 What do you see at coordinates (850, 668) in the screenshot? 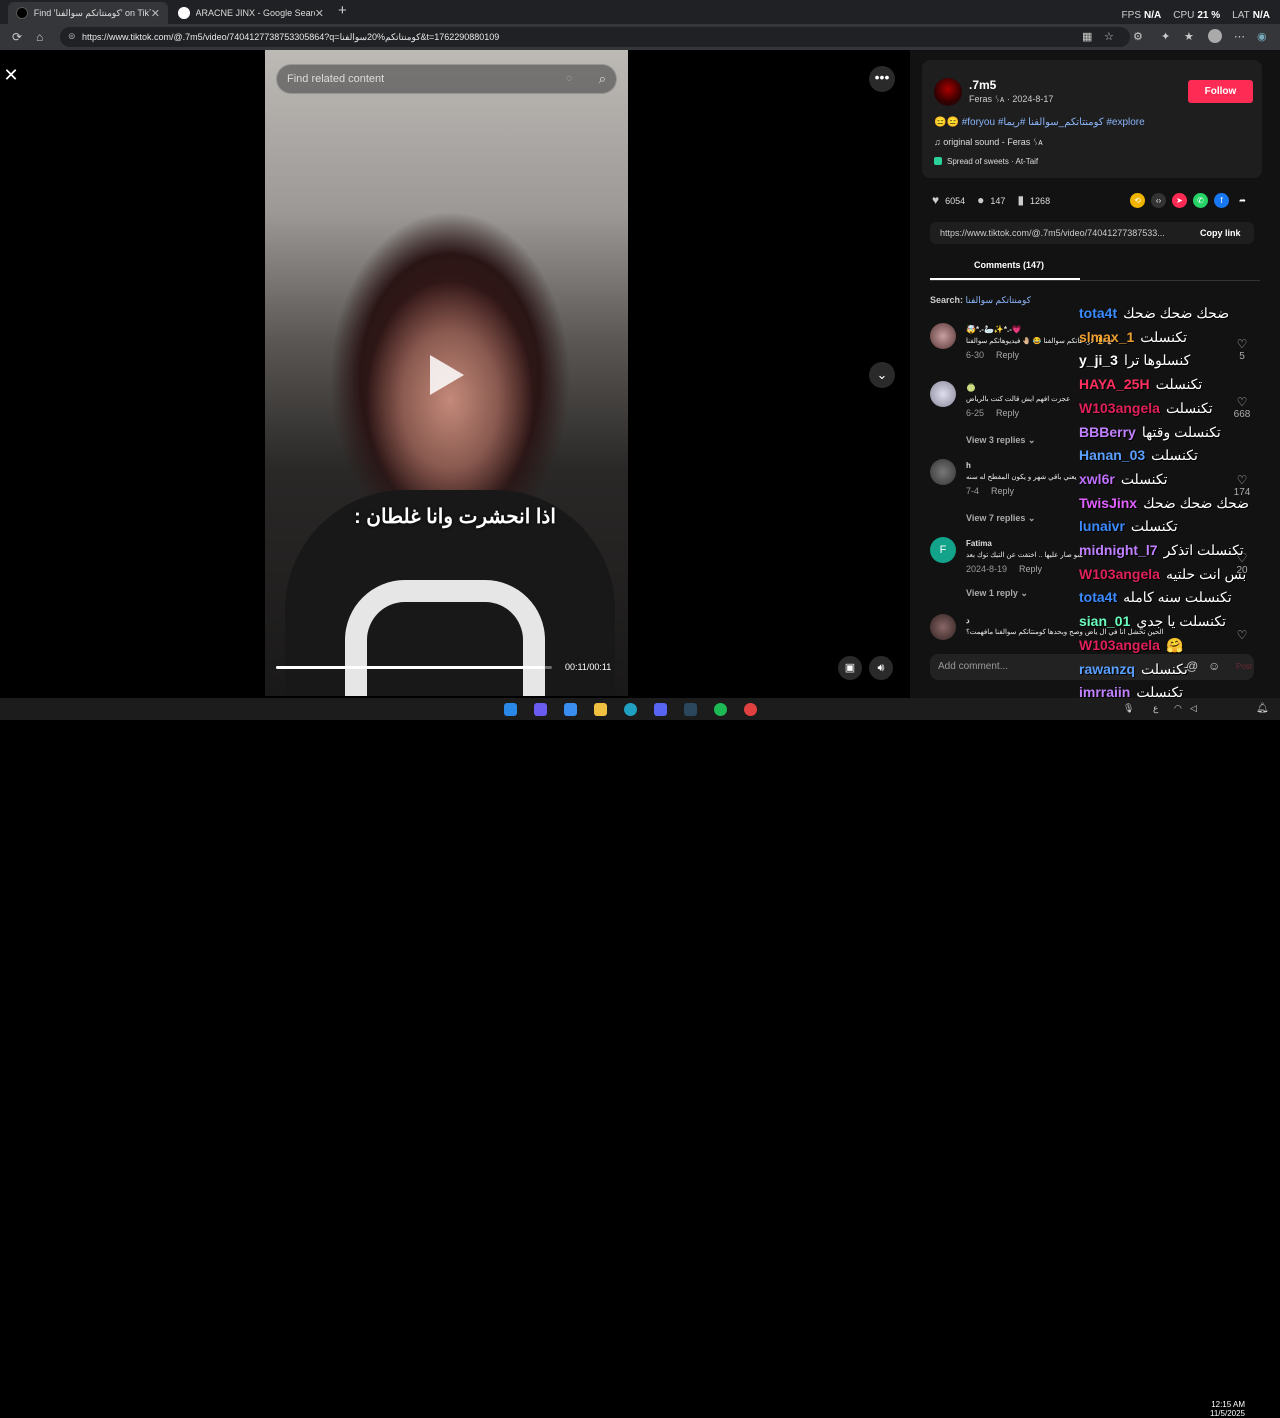
I see `picture-in-picture-icon: ▣` at bounding box center [850, 668].